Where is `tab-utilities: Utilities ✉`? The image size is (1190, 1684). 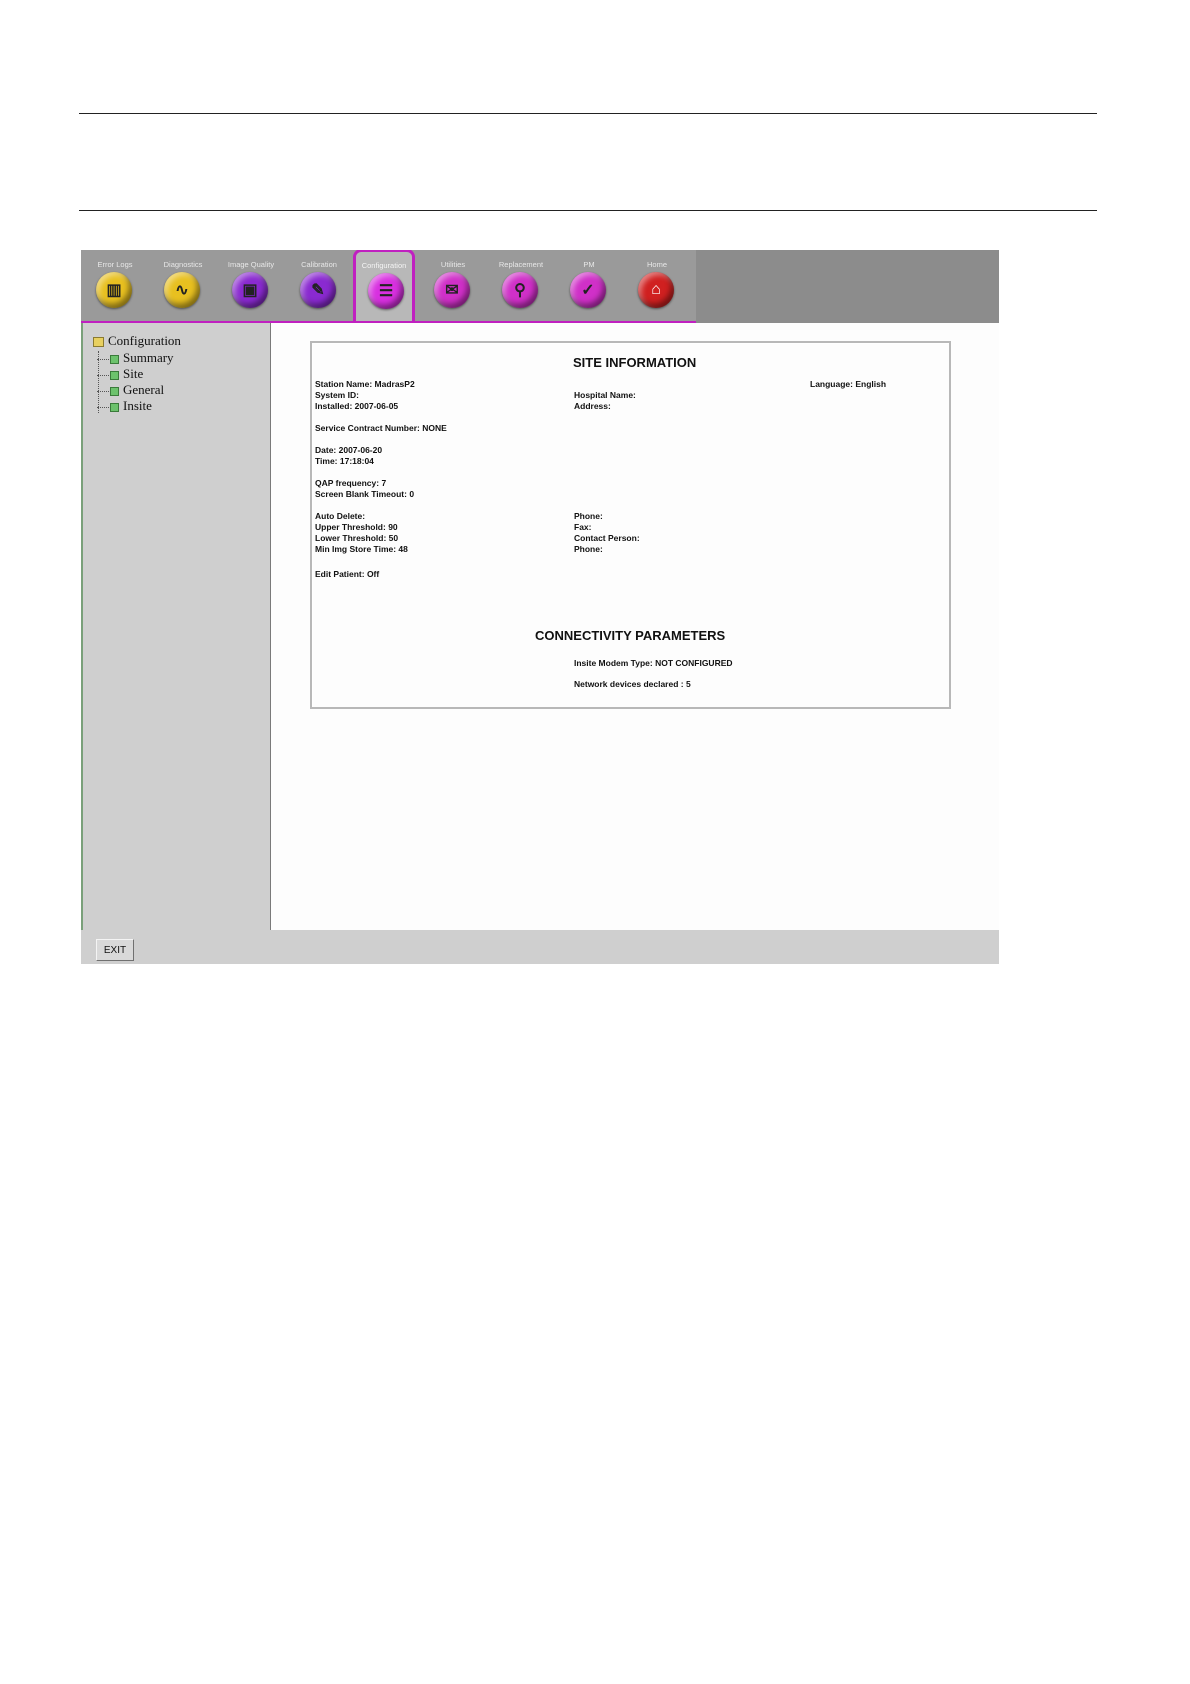
tab-utilities: Utilities ✉ is located at coordinates (453, 285).